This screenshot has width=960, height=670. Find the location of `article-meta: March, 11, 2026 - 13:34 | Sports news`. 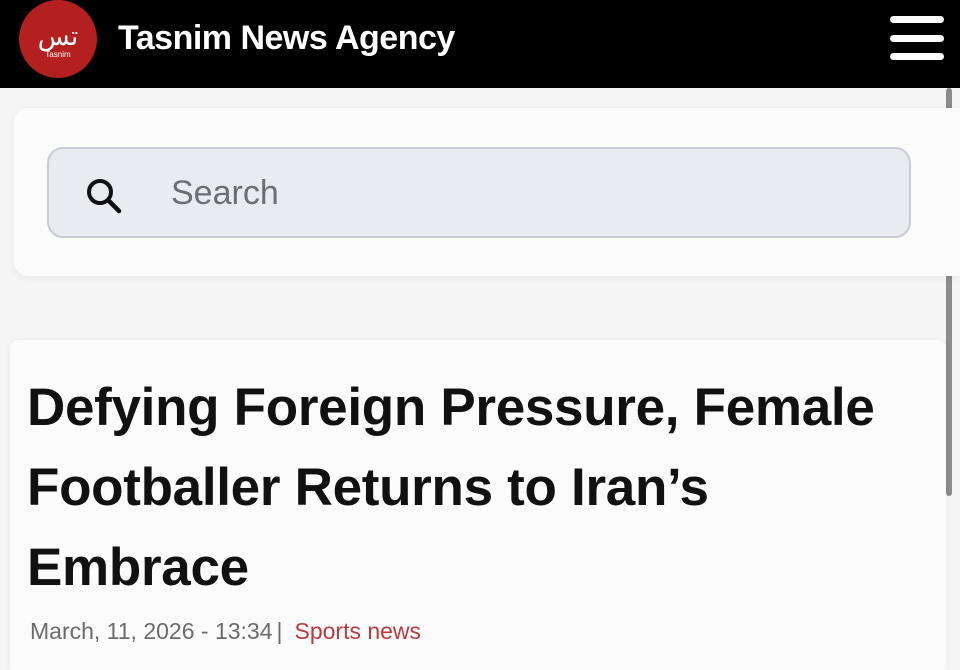

article-meta: March, 11, 2026 - 13:34 | Sports news is located at coordinates (225, 631).